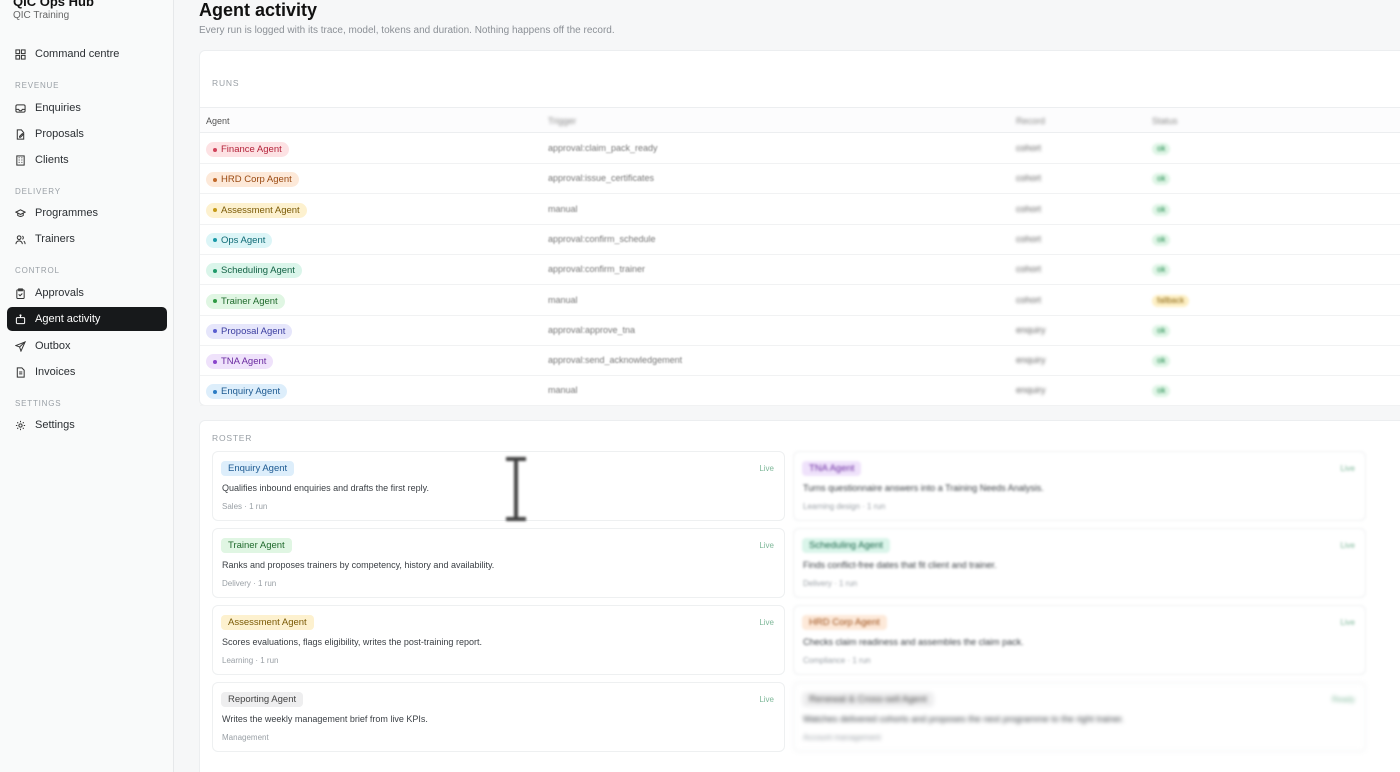 The width and height of the screenshot is (1400, 772). Describe the element at coordinates (20, 108) in the screenshot. I see `inbox-icon` at that location.